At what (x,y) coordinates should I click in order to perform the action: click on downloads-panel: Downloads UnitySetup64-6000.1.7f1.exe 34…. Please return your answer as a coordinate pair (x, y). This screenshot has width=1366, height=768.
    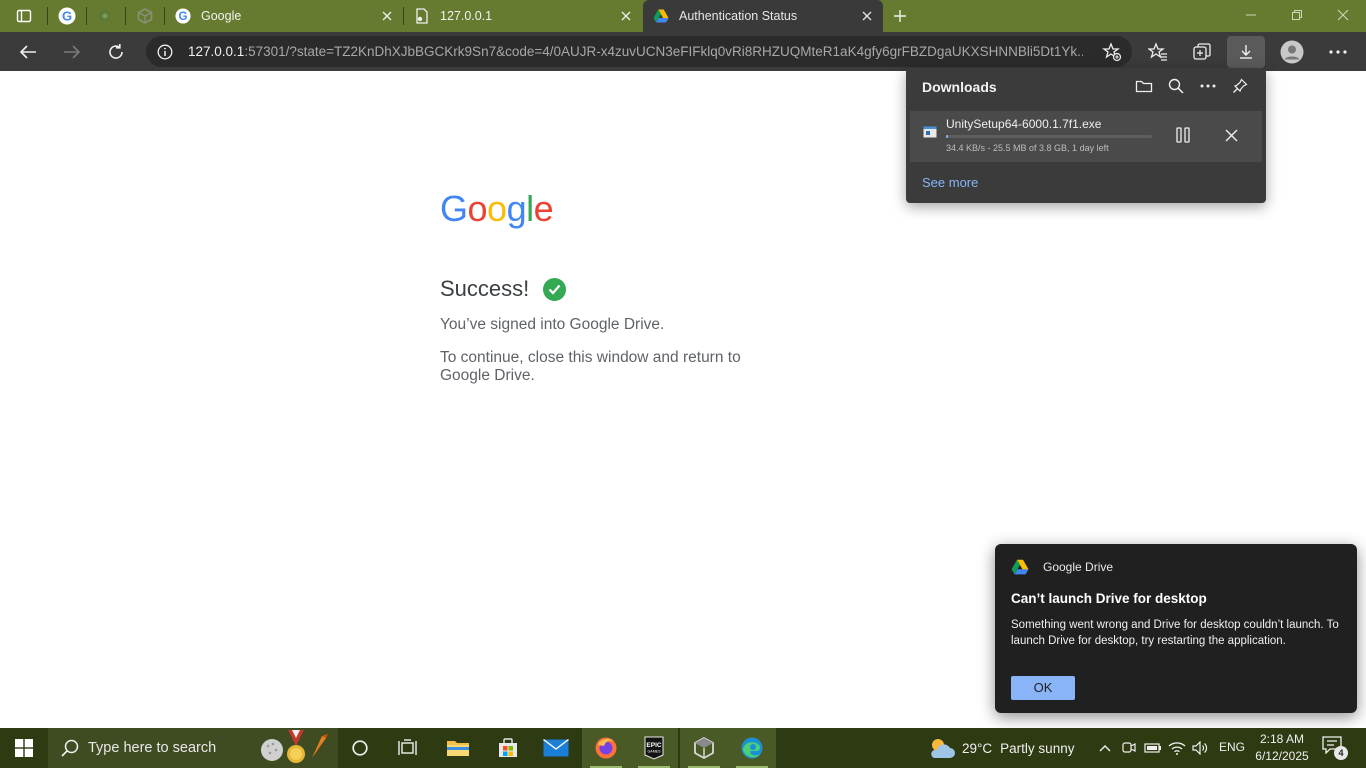
    Looking at the image, I should click on (1086, 135).